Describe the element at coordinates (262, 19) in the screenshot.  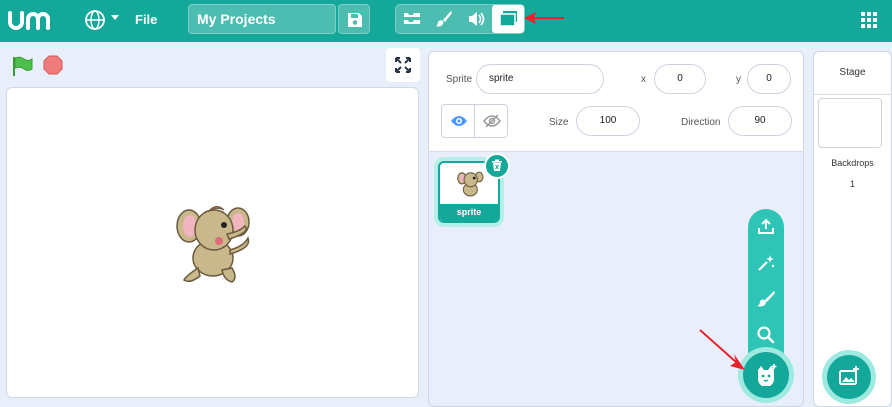
I see `project-title-input: My Projects` at that location.